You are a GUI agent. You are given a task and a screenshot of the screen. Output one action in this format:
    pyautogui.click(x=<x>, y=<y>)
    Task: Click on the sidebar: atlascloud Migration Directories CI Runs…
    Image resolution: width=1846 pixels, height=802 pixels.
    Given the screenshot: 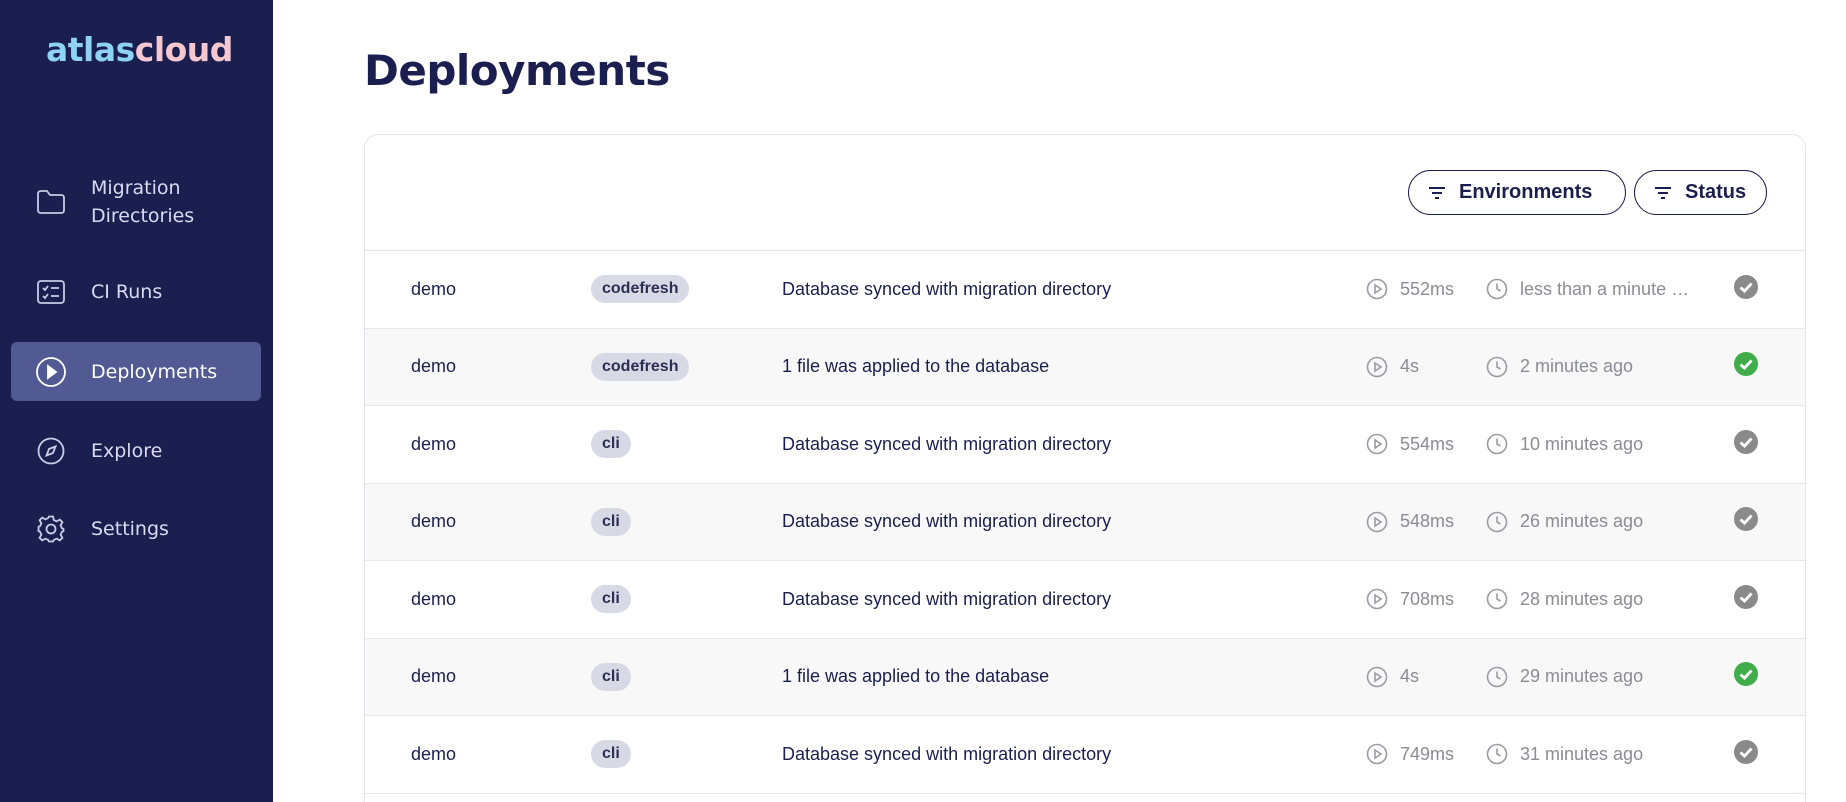 What is the action you would take?
    pyautogui.click(x=136, y=401)
    